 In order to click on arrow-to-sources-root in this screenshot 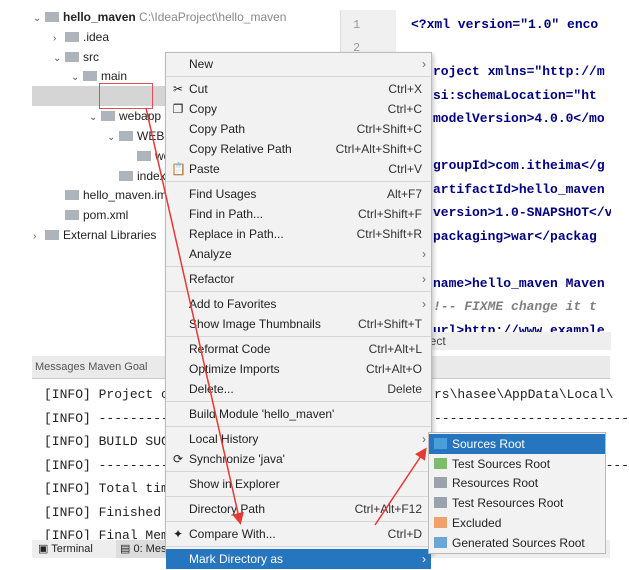, I will do `click(400, 486)`.